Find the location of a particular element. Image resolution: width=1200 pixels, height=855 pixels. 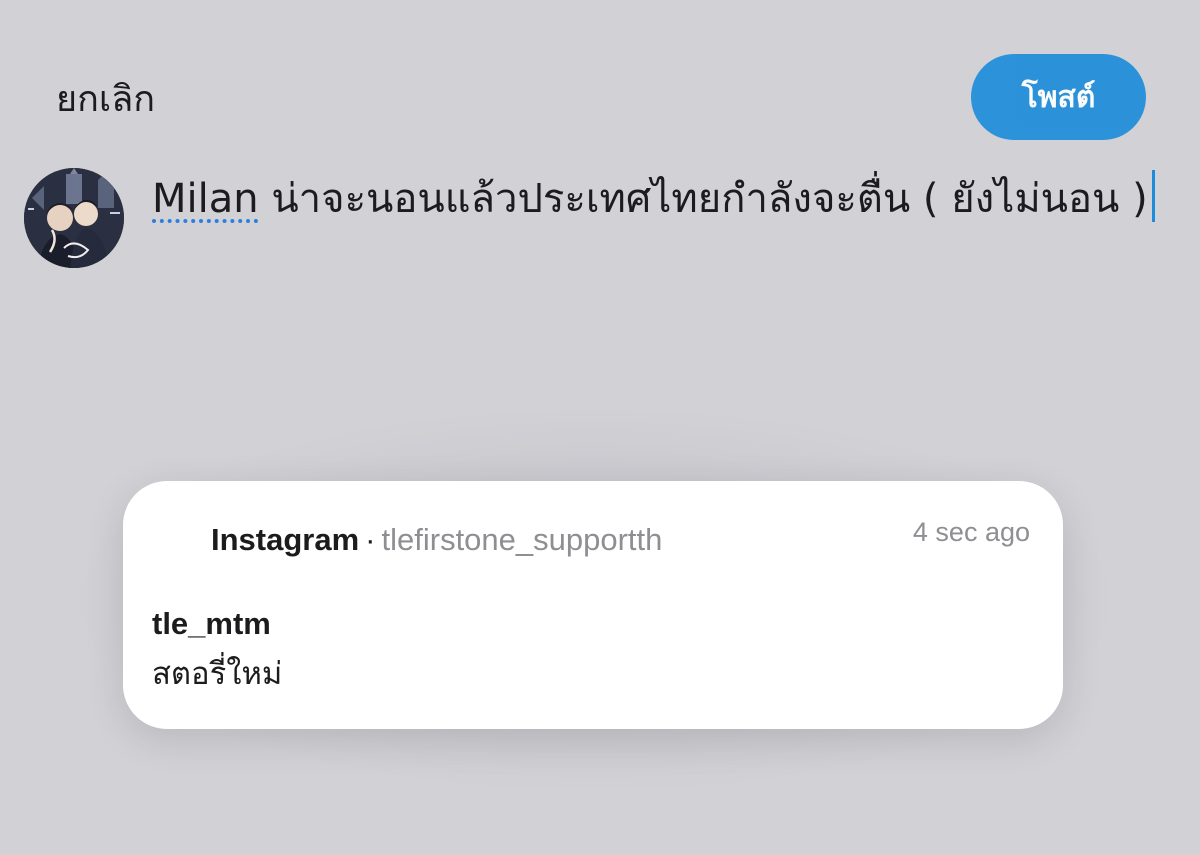

notification-time: 4 sec ago is located at coordinates (971, 532).